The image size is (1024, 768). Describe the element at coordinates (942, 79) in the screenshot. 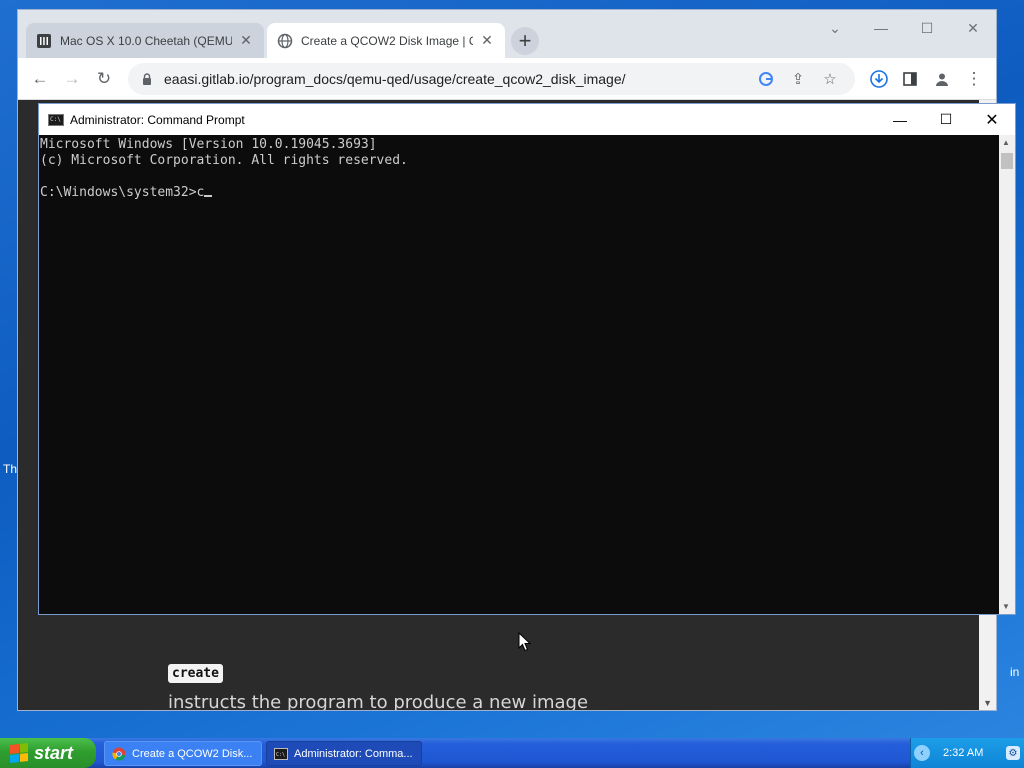

I see `profile-icon` at that location.